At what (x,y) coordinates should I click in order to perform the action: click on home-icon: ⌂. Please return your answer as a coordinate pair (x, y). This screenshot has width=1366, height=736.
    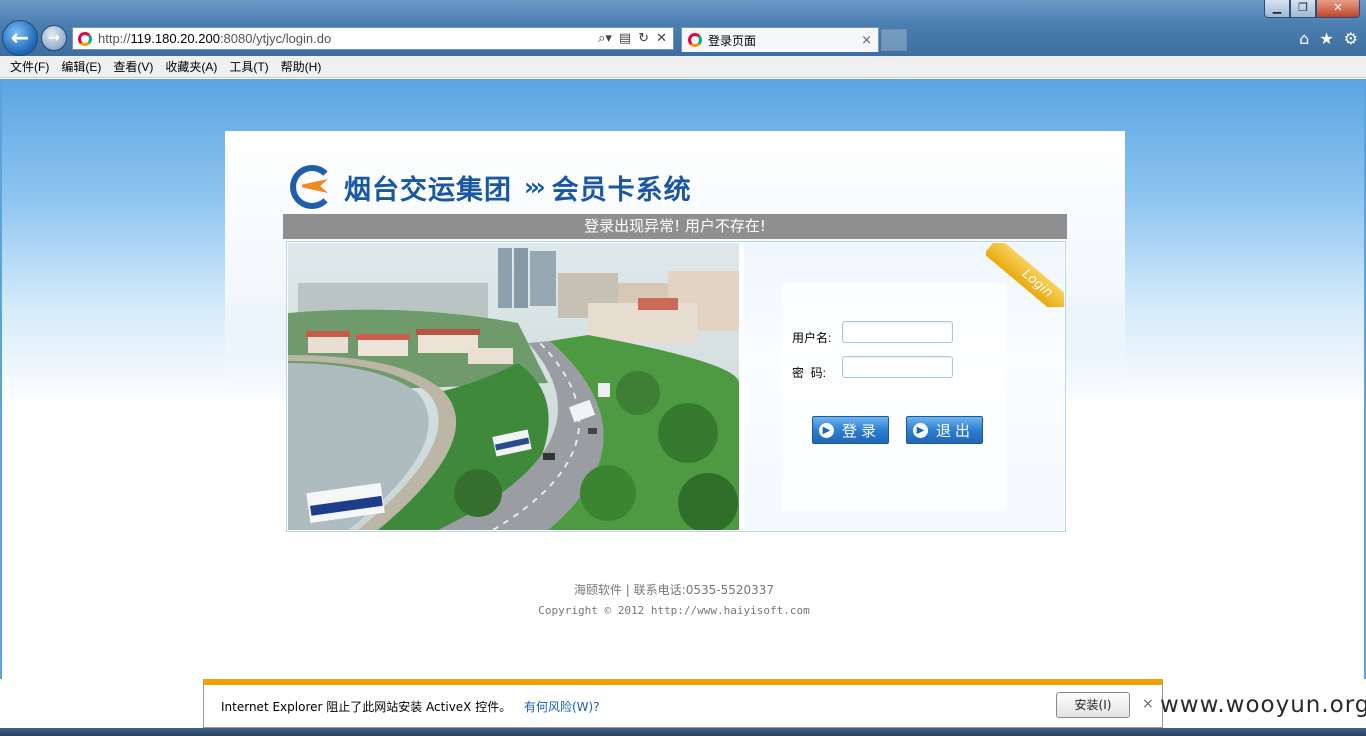
    Looking at the image, I should click on (1304, 38).